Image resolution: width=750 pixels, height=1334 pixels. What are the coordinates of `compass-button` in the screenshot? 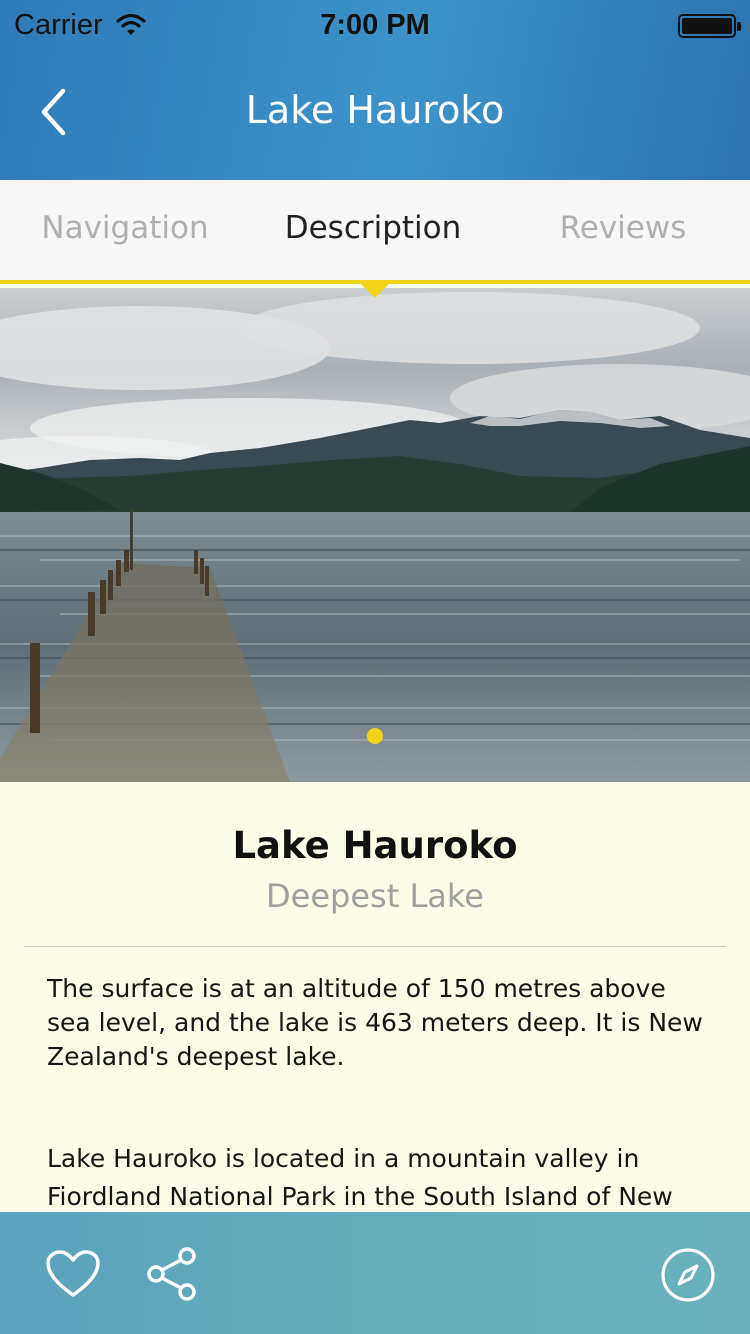 It's located at (688, 1275).